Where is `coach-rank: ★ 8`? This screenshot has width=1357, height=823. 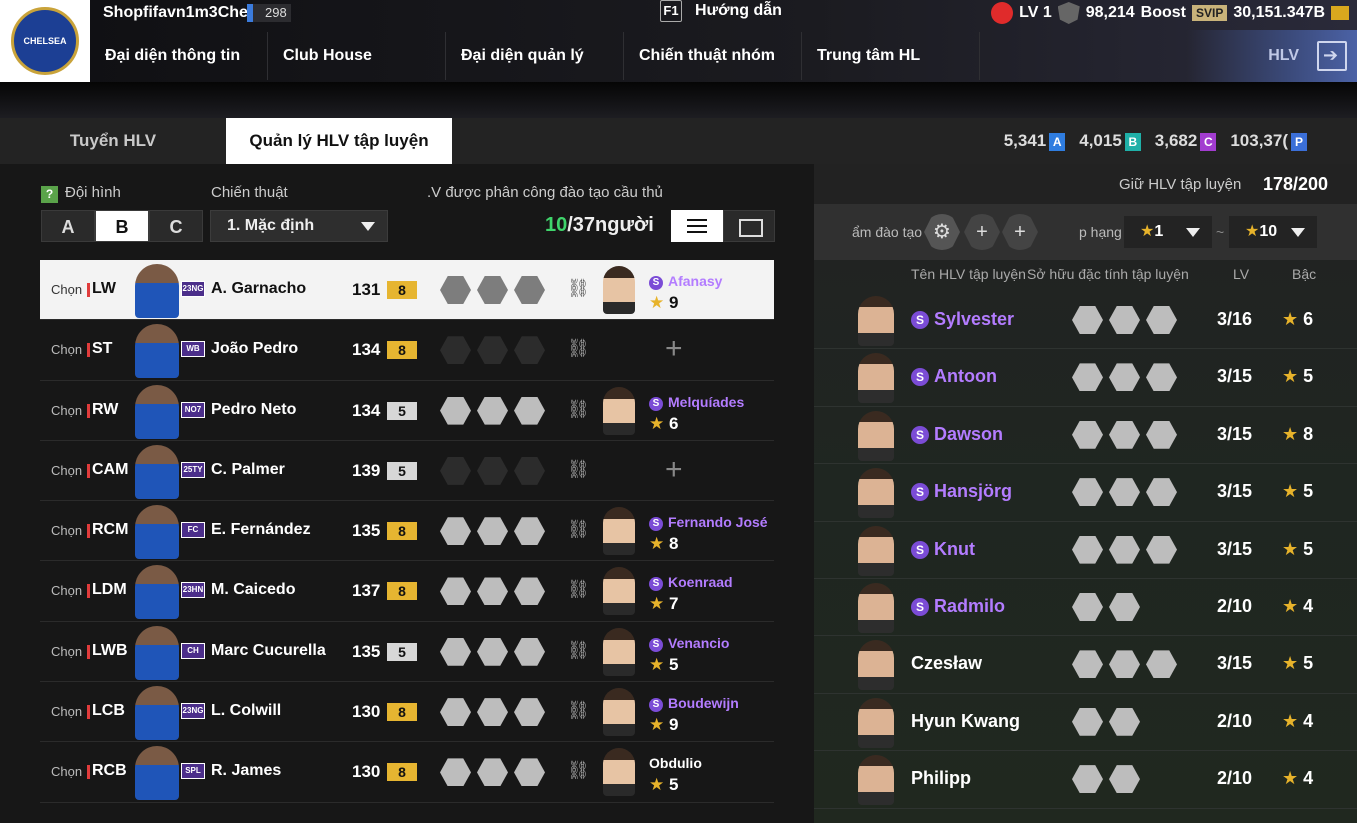
coach-rank: ★ 8 is located at coordinates (1297, 434).